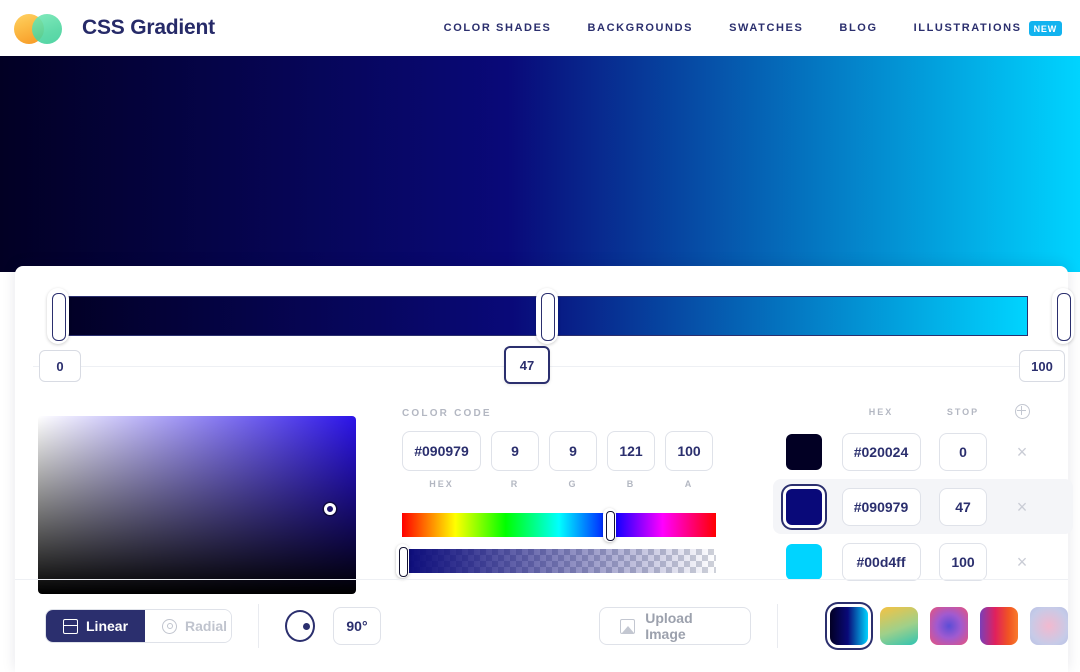 Image resolution: width=1080 pixels, height=672 pixels. I want to click on alpha-slider-handle, so click(402, 561).